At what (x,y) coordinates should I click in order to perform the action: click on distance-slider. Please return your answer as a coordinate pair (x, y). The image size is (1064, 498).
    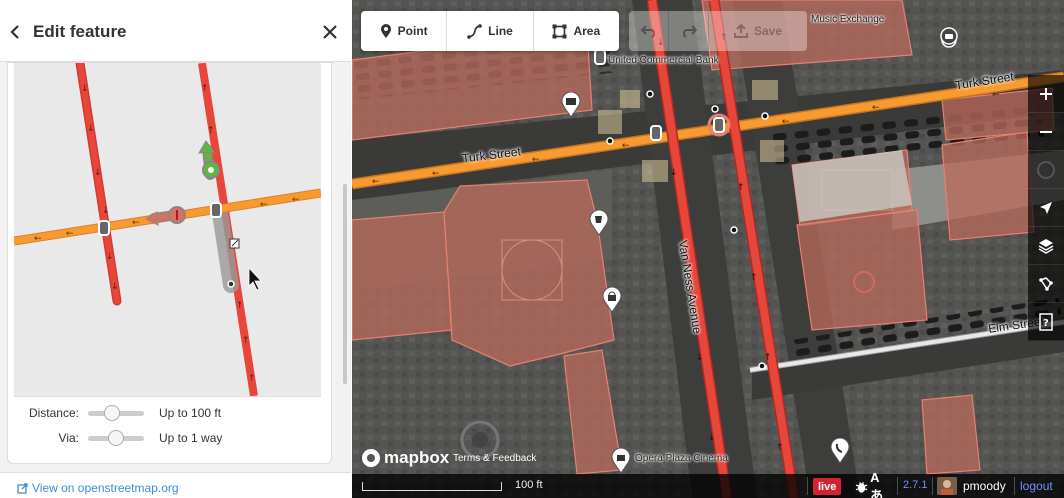
    Looking at the image, I should click on (116, 413).